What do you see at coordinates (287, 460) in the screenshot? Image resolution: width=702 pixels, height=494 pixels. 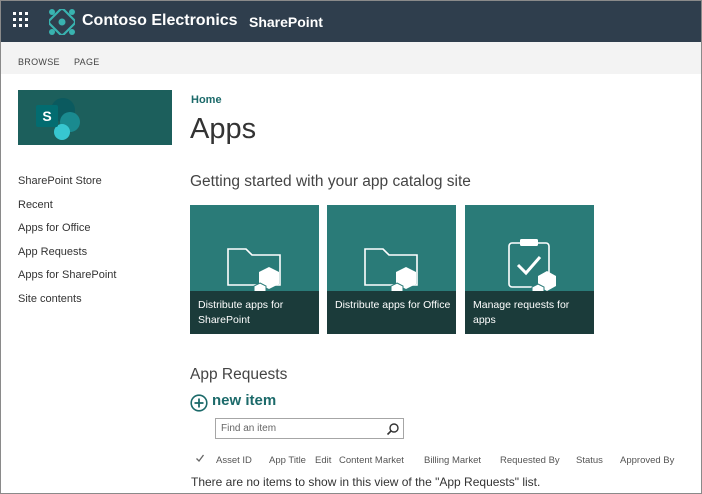 I see `column-app-title: App Title` at bounding box center [287, 460].